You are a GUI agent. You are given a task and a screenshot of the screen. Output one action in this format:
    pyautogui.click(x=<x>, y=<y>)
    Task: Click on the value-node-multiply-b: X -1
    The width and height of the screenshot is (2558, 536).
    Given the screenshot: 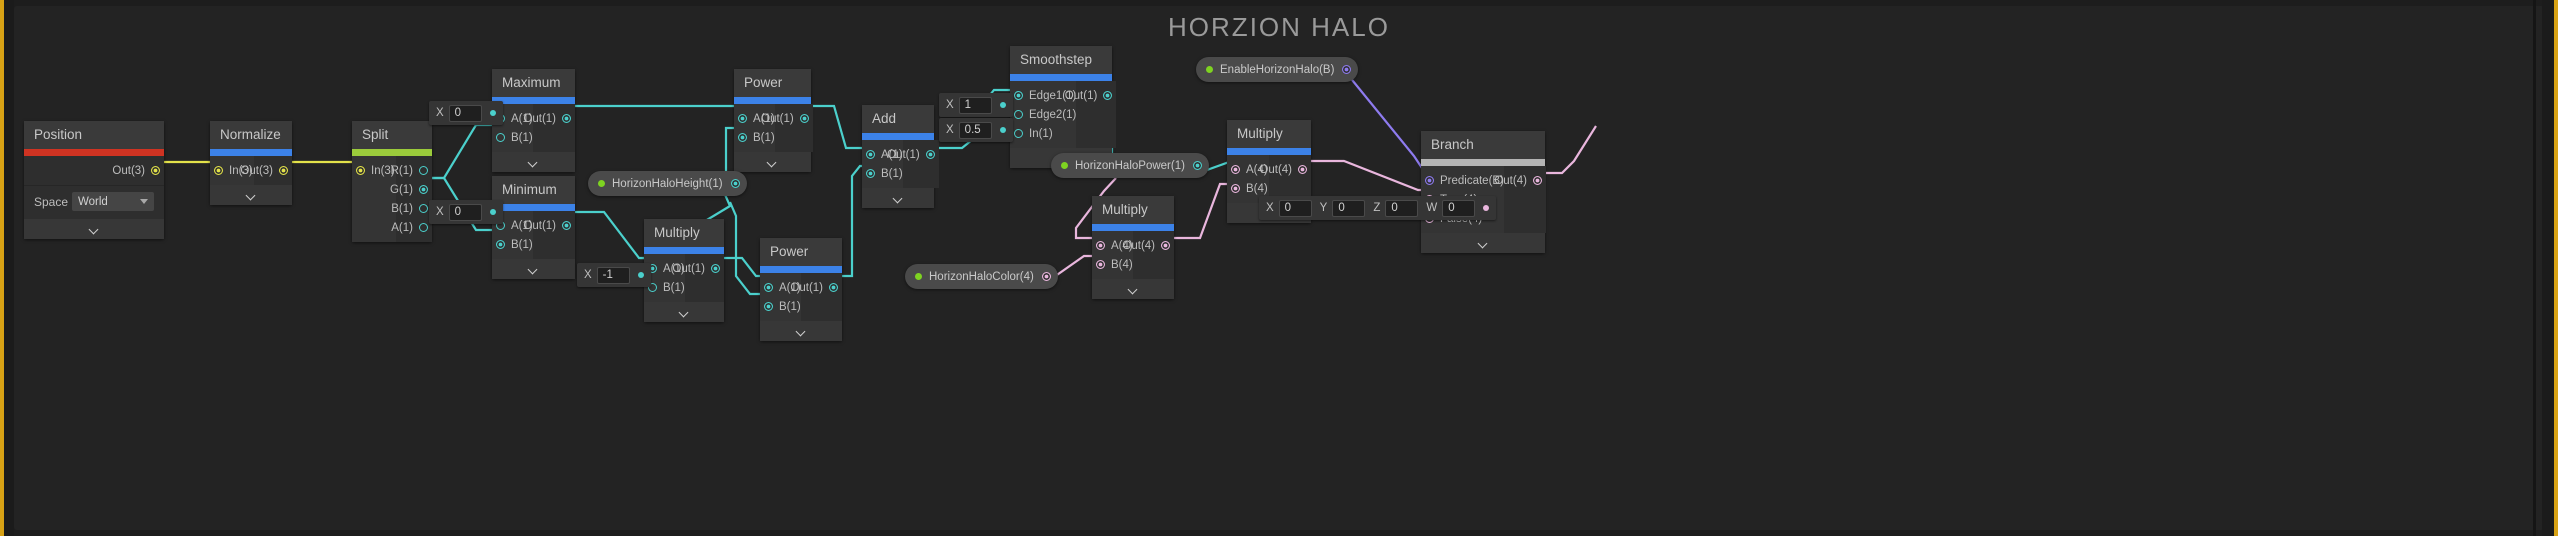 What is the action you would take?
    pyautogui.click(x=614, y=275)
    